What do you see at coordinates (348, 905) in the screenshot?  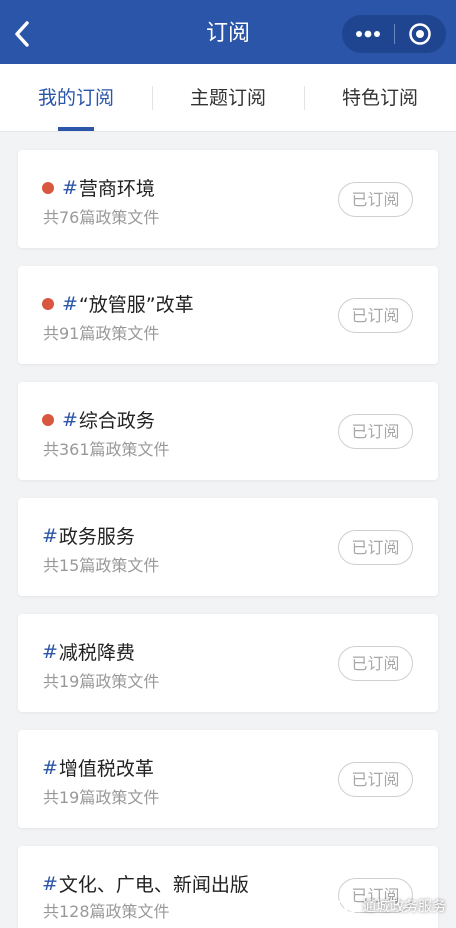 I see `wechat-icon` at bounding box center [348, 905].